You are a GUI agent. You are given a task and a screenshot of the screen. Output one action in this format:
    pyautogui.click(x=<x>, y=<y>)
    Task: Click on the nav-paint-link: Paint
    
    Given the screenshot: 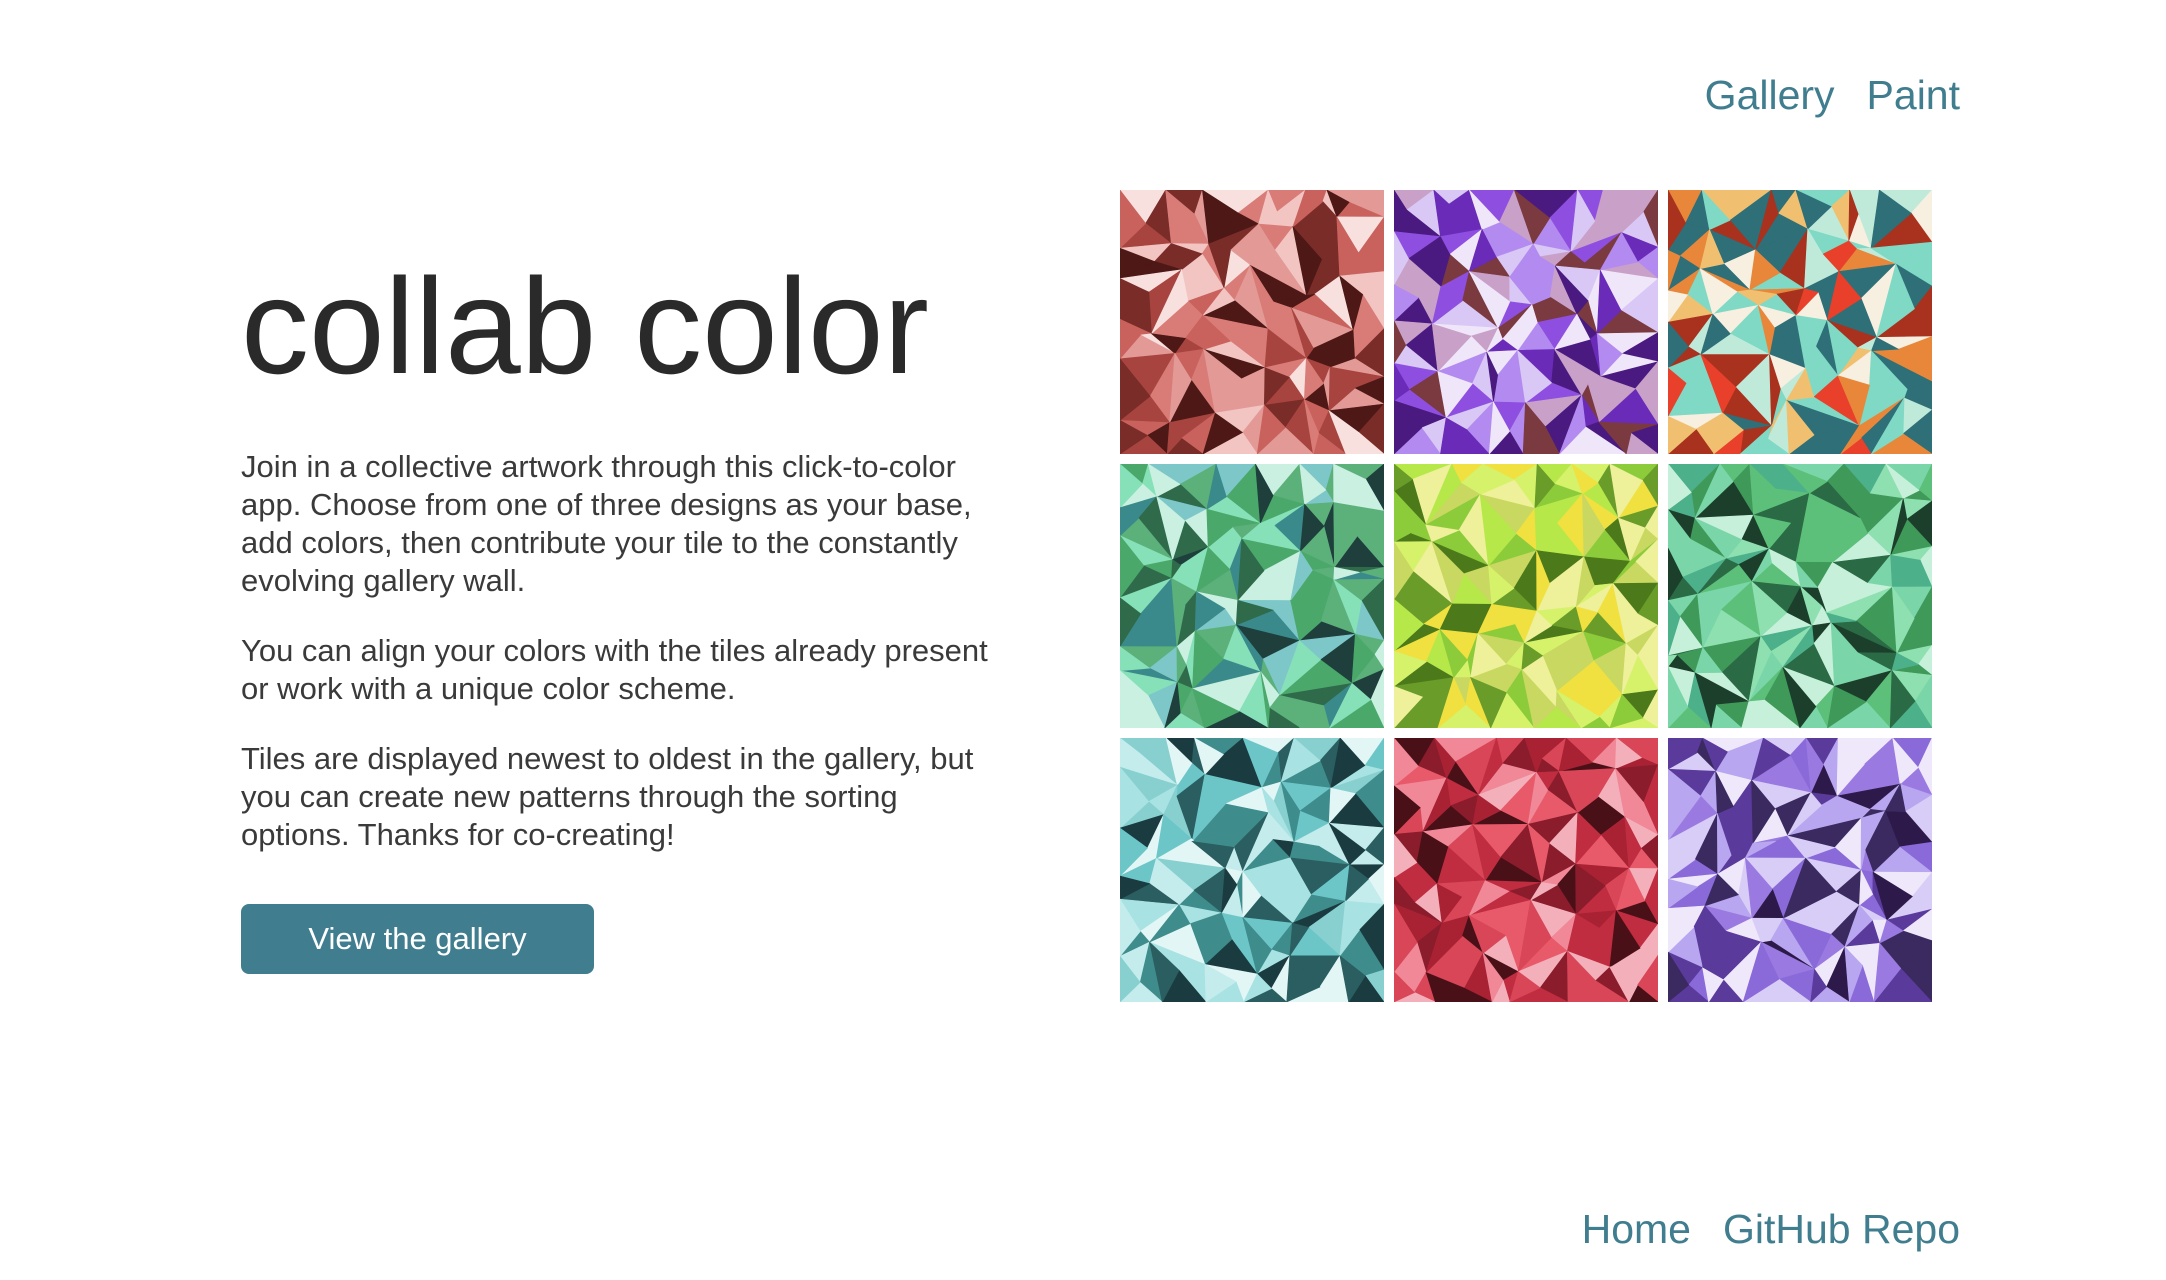 What is the action you would take?
    pyautogui.click(x=1913, y=95)
    